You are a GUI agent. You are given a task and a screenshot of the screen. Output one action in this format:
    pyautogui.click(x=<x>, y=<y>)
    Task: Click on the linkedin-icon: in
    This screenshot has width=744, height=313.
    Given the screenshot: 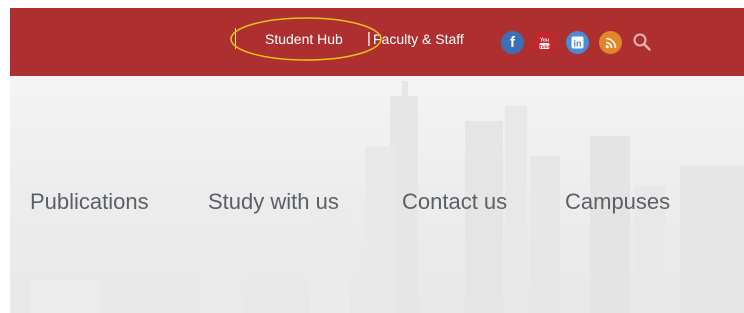 What is the action you would take?
    pyautogui.click(x=577, y=42)
    